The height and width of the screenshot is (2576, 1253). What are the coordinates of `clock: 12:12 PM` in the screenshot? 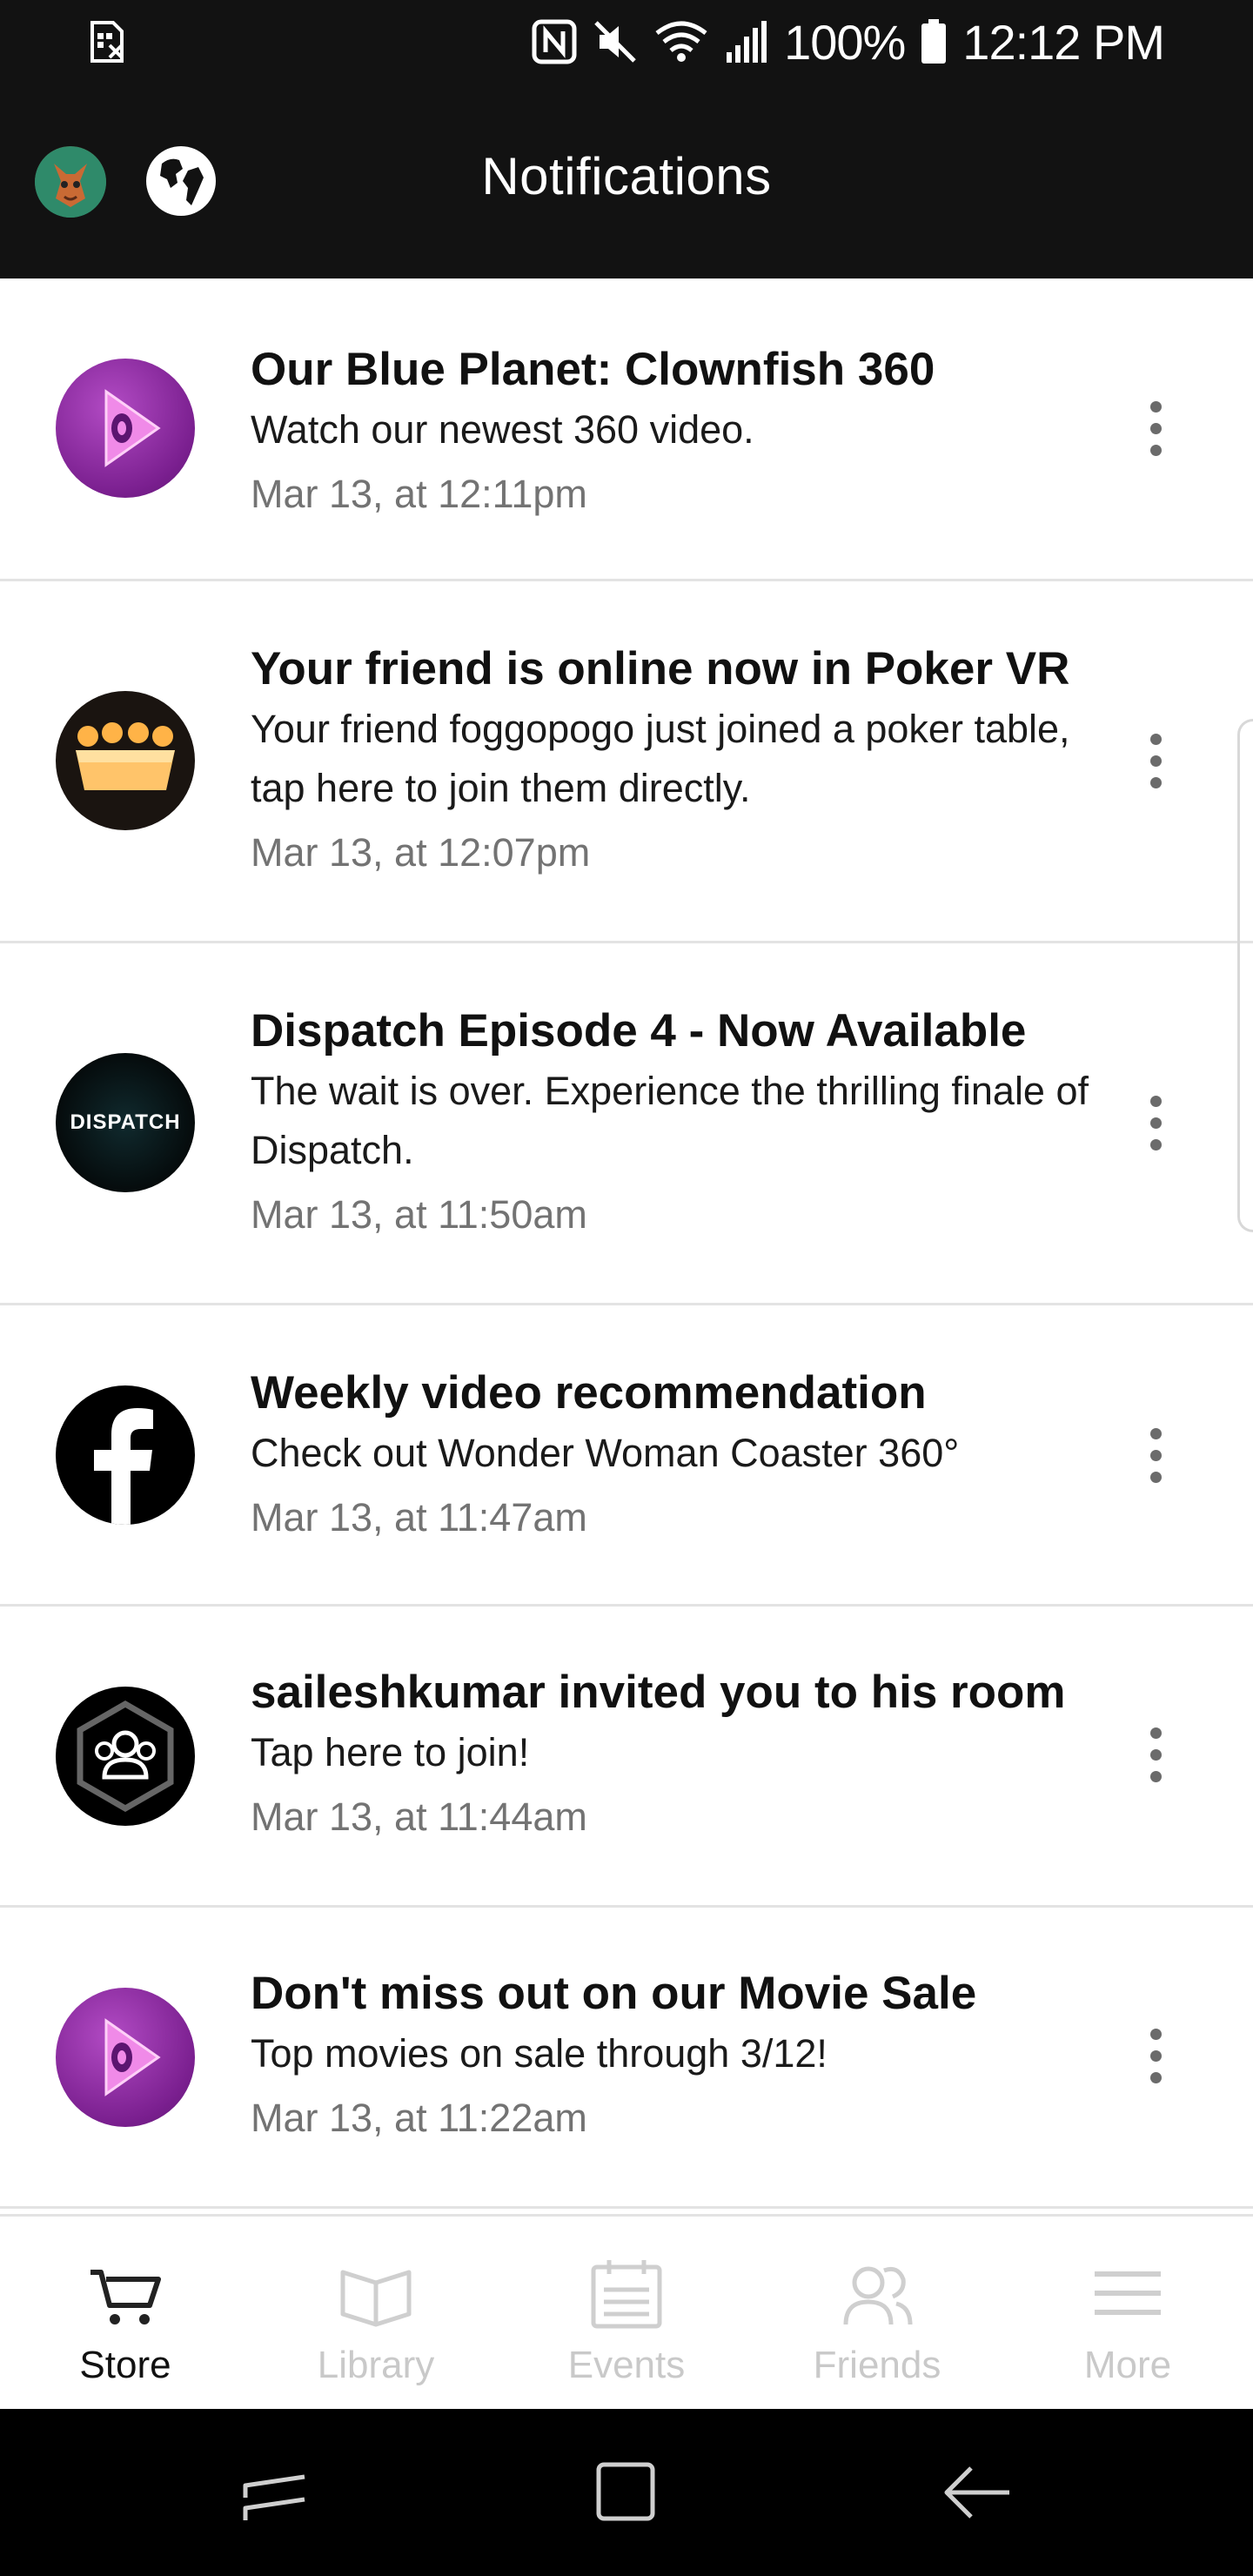 It's located at (1063, 42).